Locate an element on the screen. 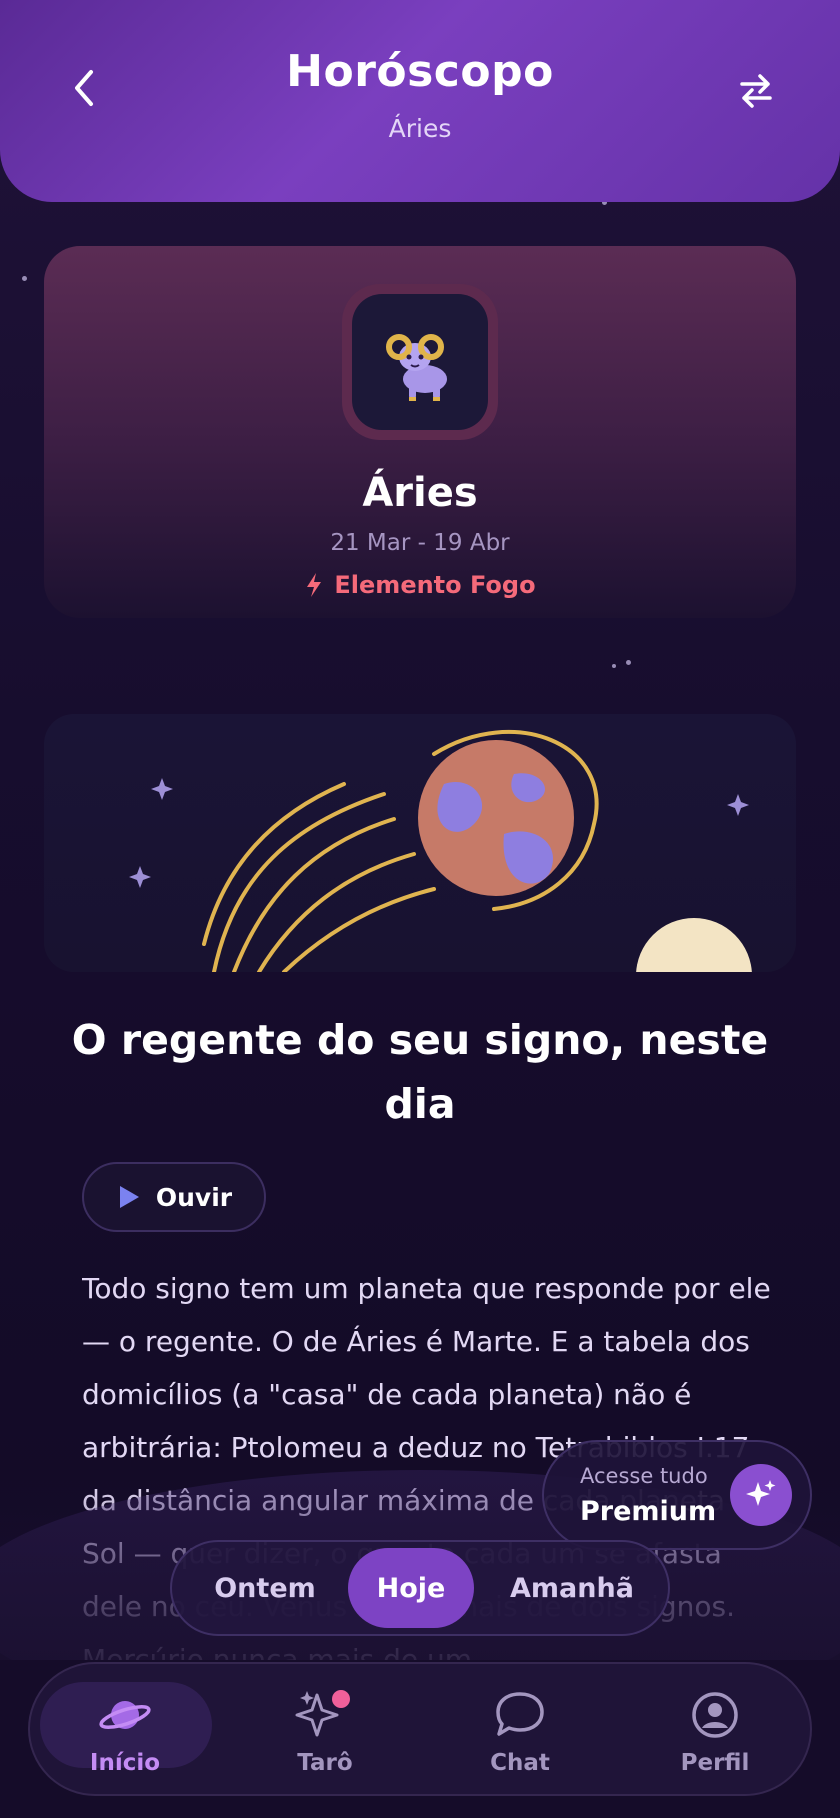 The image size is (840, 1818). listen-label: Ouvir is located at coordinates (194, 1197).